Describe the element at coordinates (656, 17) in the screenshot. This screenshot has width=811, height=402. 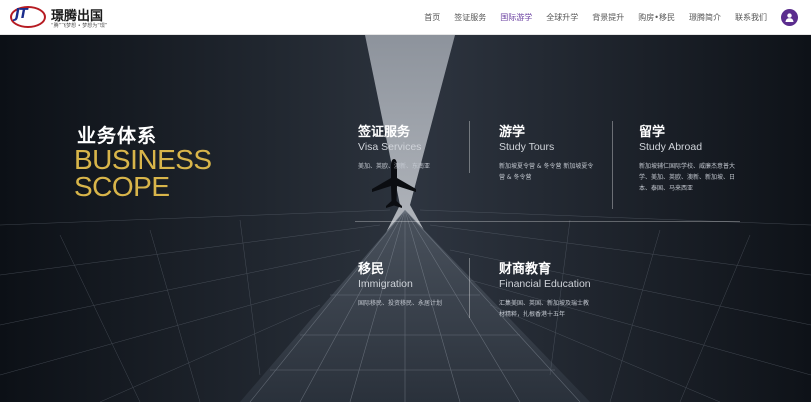
I see `nav-item-property-immigration: 购房•移民` at that location.